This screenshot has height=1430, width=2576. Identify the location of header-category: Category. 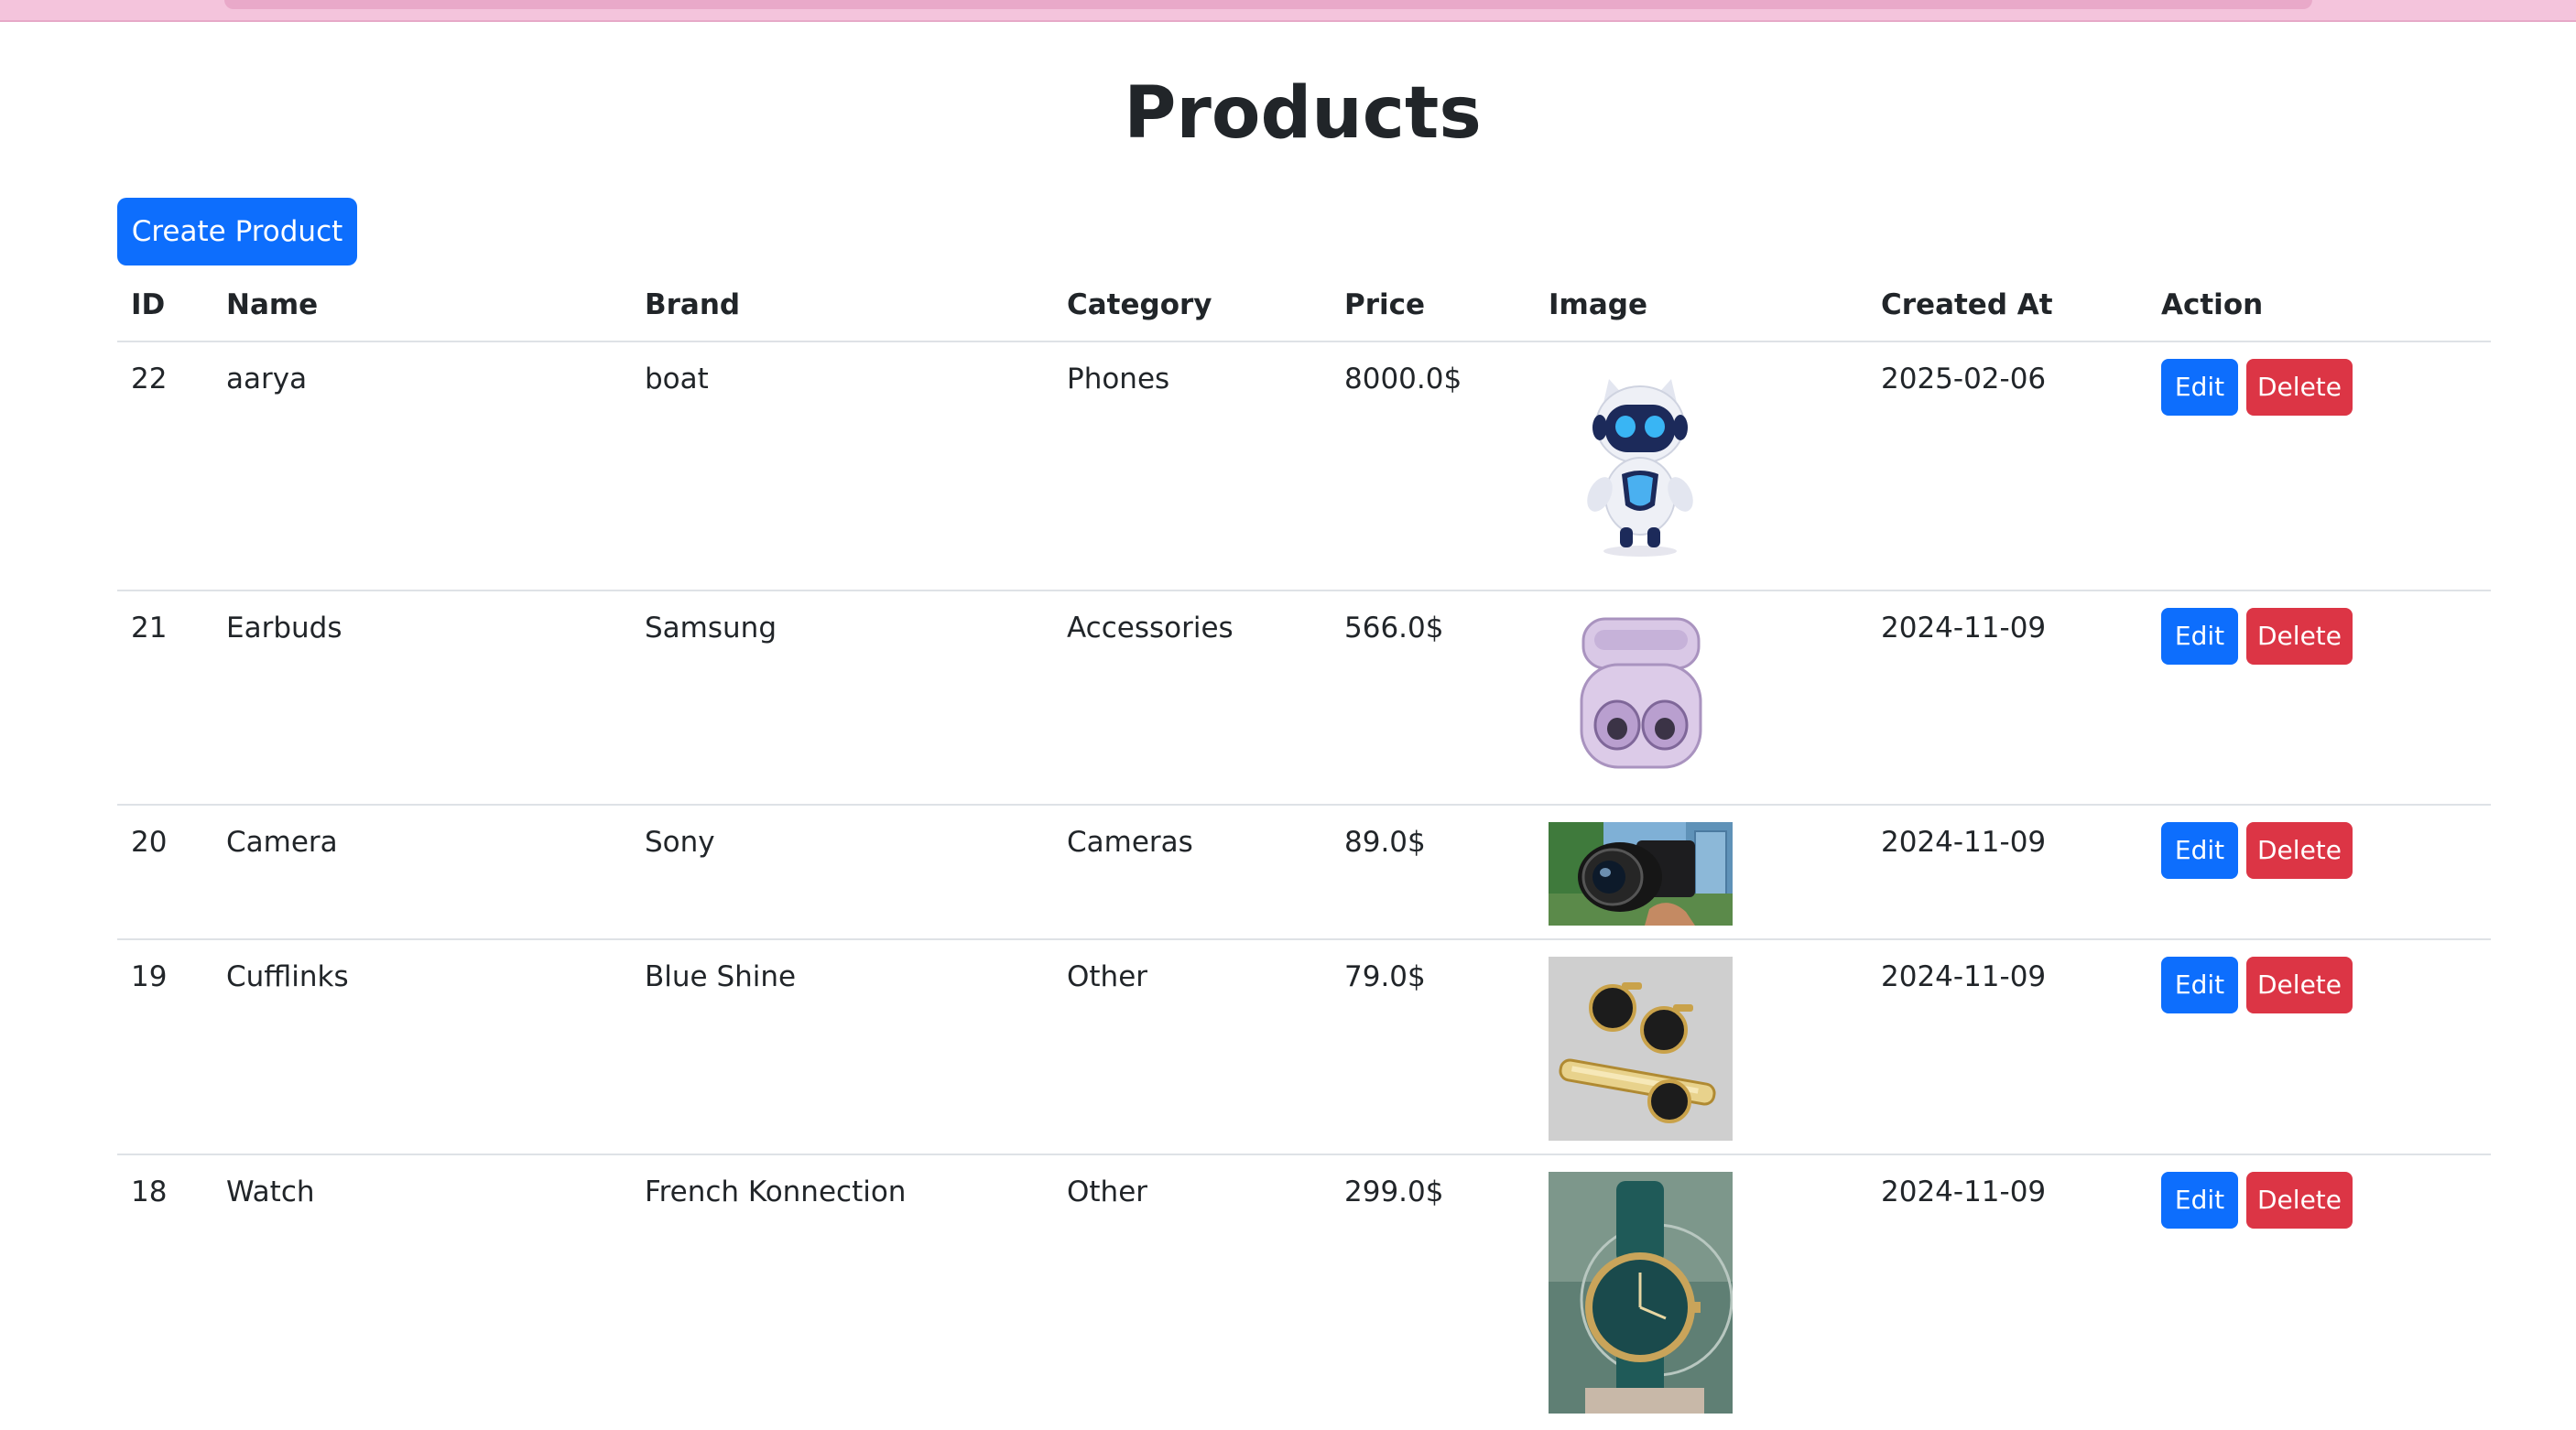
(1139, 304).